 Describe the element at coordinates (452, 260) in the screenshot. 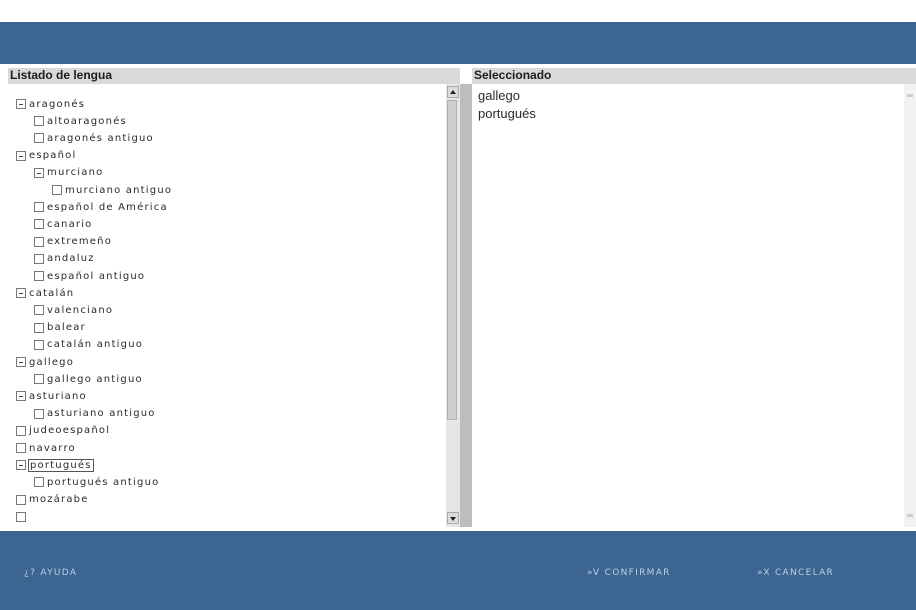

I see `scroll-thumb` at that location.